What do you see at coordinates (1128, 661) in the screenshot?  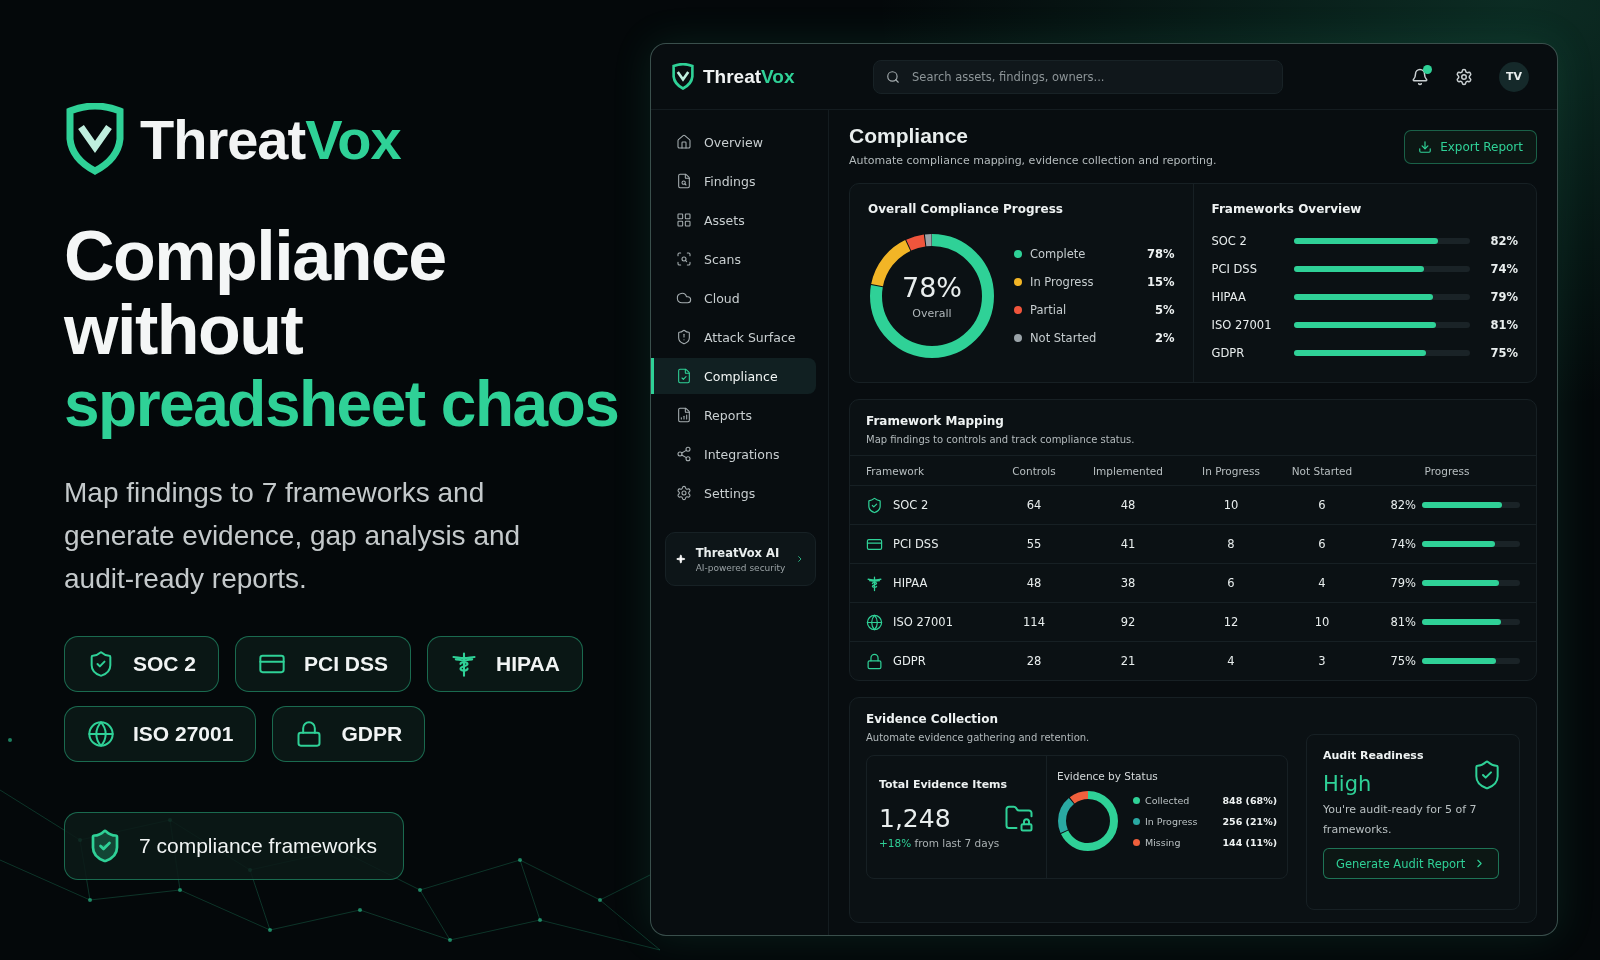 I see `table-cell: 21` at bounding box center [1128, 661].